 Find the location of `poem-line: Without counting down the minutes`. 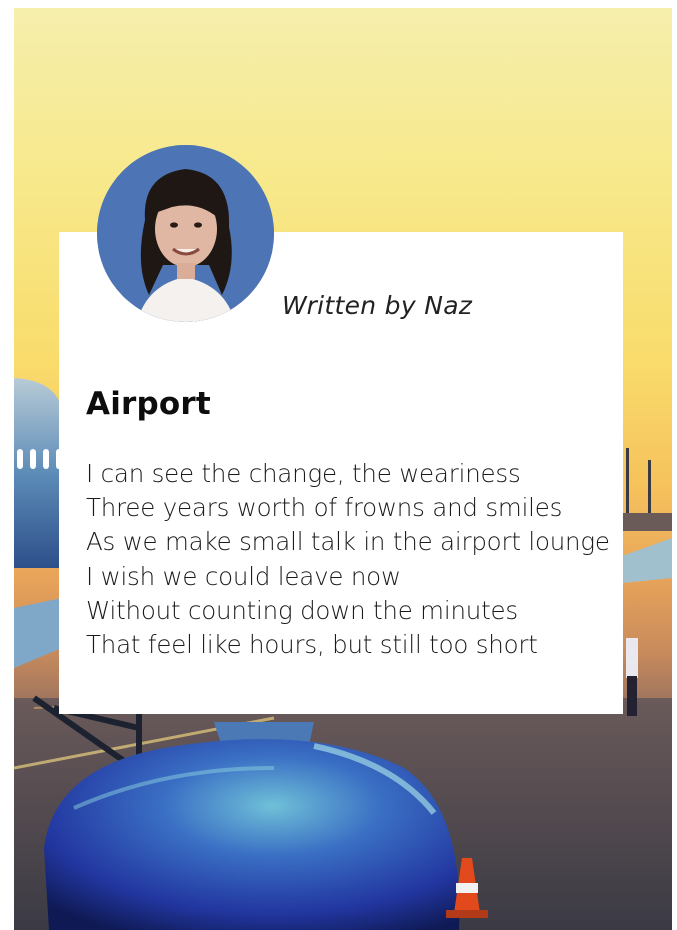

poem-line: Without counting down the minutes is located at coordinates (302, 610).